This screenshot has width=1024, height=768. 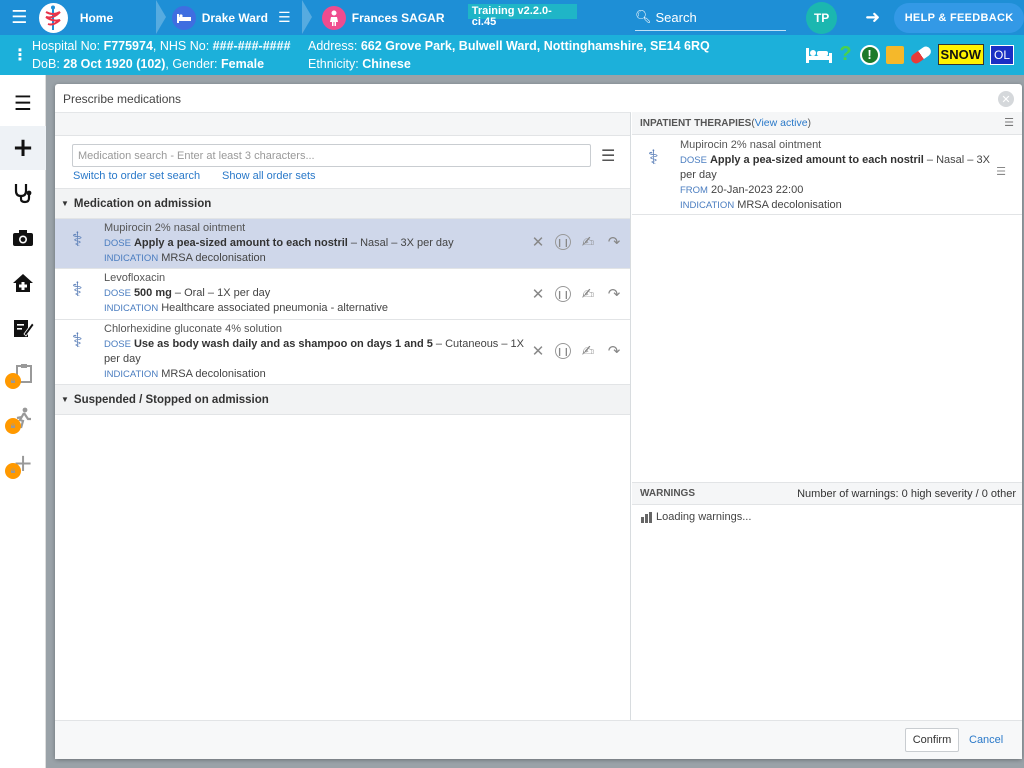 What do you see at coordinates (19, 17) in the screenshot?
I see `main-menu-icon: ☰` at bounding box center [19, 17].